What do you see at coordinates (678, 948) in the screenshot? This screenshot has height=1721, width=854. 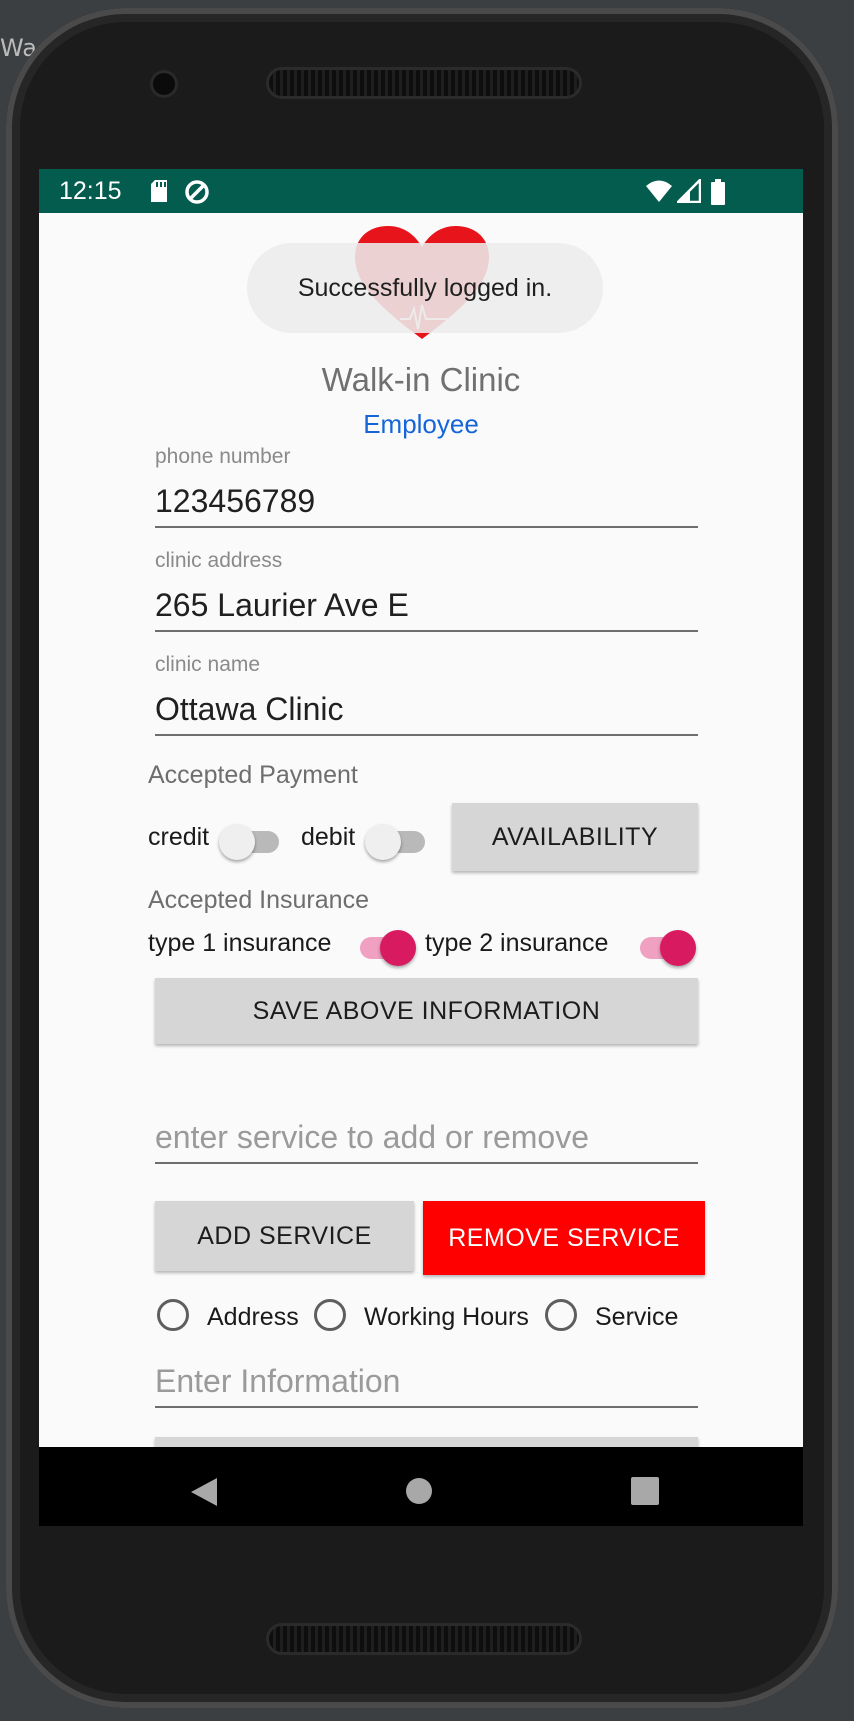 I see `type2-switch-thumb` at bounding box center [678, 948].